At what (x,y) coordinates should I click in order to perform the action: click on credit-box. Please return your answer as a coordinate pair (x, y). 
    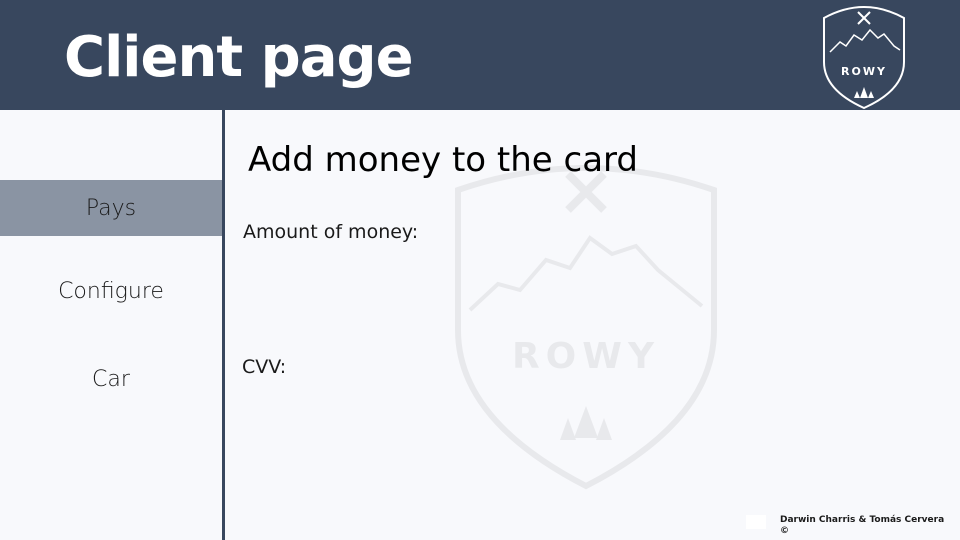
    Looking at the image, I should click on (756, 522).